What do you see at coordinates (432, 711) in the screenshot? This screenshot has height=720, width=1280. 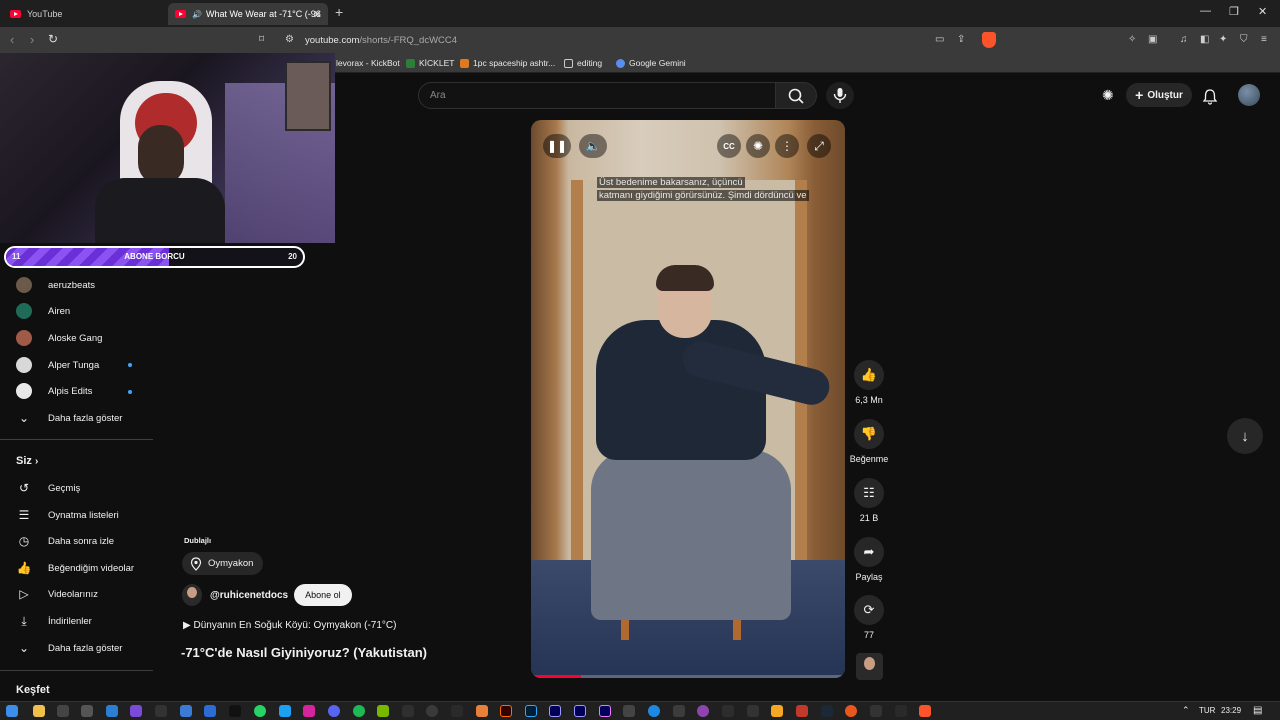 I see `obs-icon` at bounding box center [432, 711].